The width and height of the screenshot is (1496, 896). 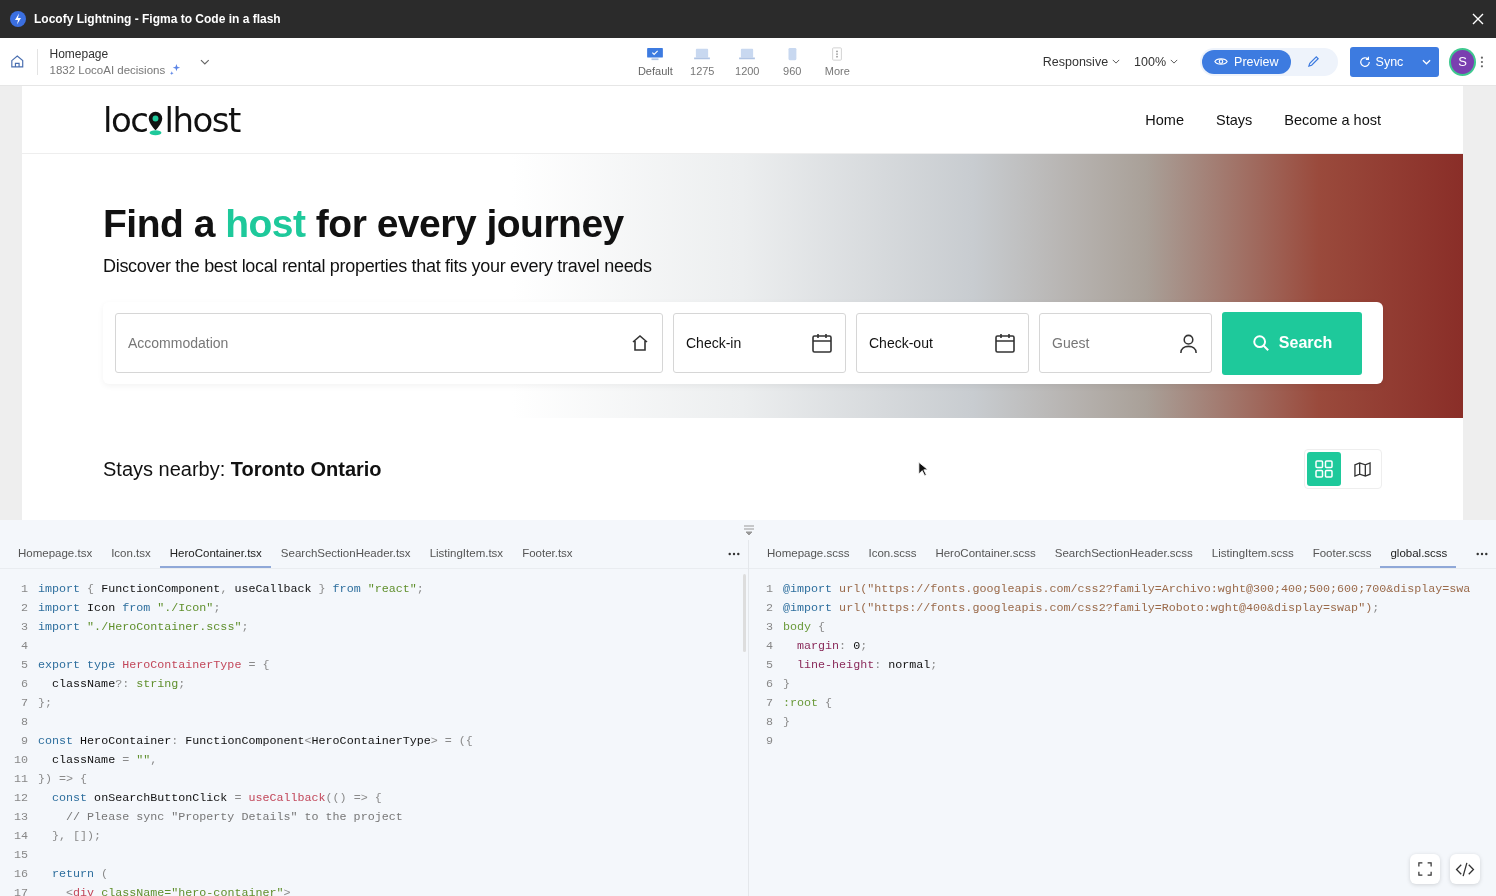 What do you see at coordinates (792, 61) in the screenshot?
I see `device-option: 960` at bounding box center [792, 61].